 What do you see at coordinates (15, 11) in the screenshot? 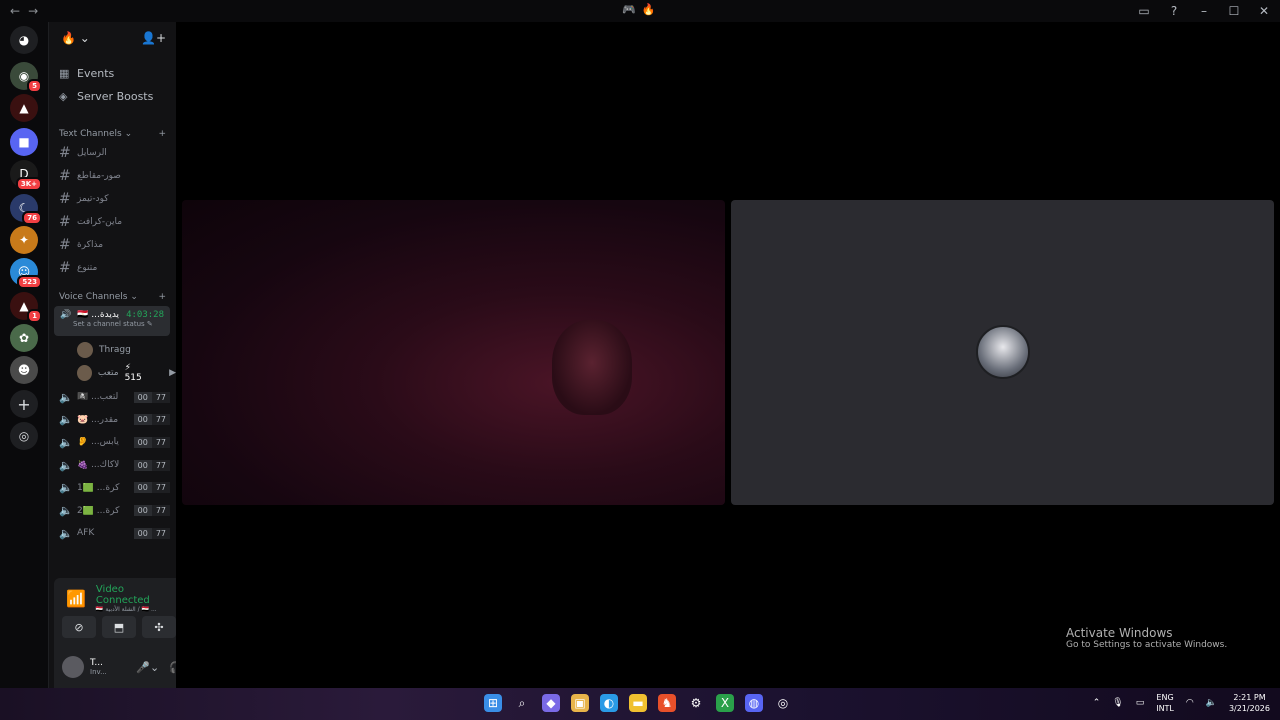
I see `back-arrow-icon: ←` at bounding box center [15, 11].